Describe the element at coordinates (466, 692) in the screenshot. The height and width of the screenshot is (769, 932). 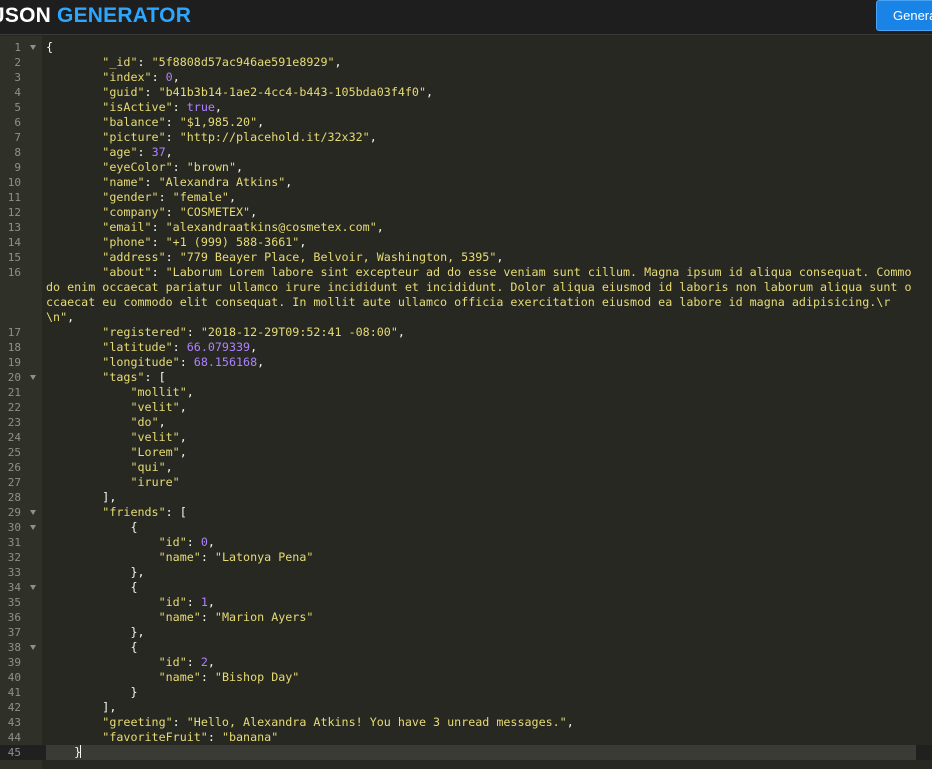
I see `code-line: 41 }` at that location.